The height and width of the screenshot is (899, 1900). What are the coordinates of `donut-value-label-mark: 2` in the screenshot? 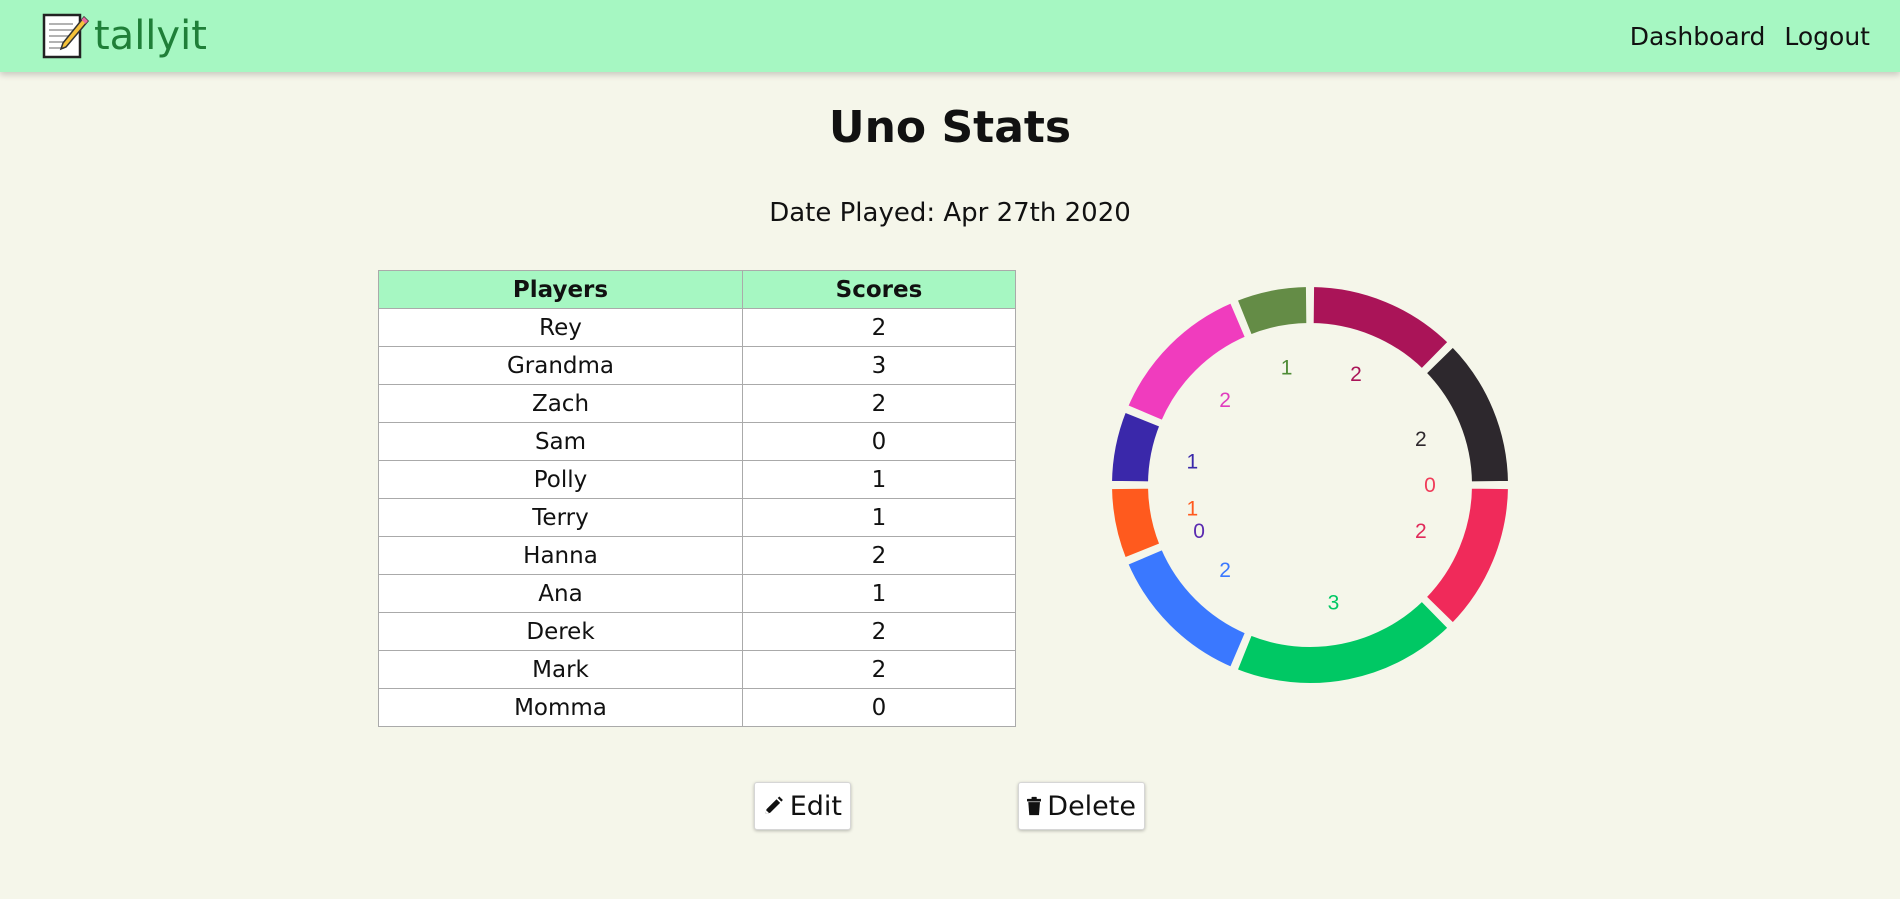 It's located at (1421, 439).